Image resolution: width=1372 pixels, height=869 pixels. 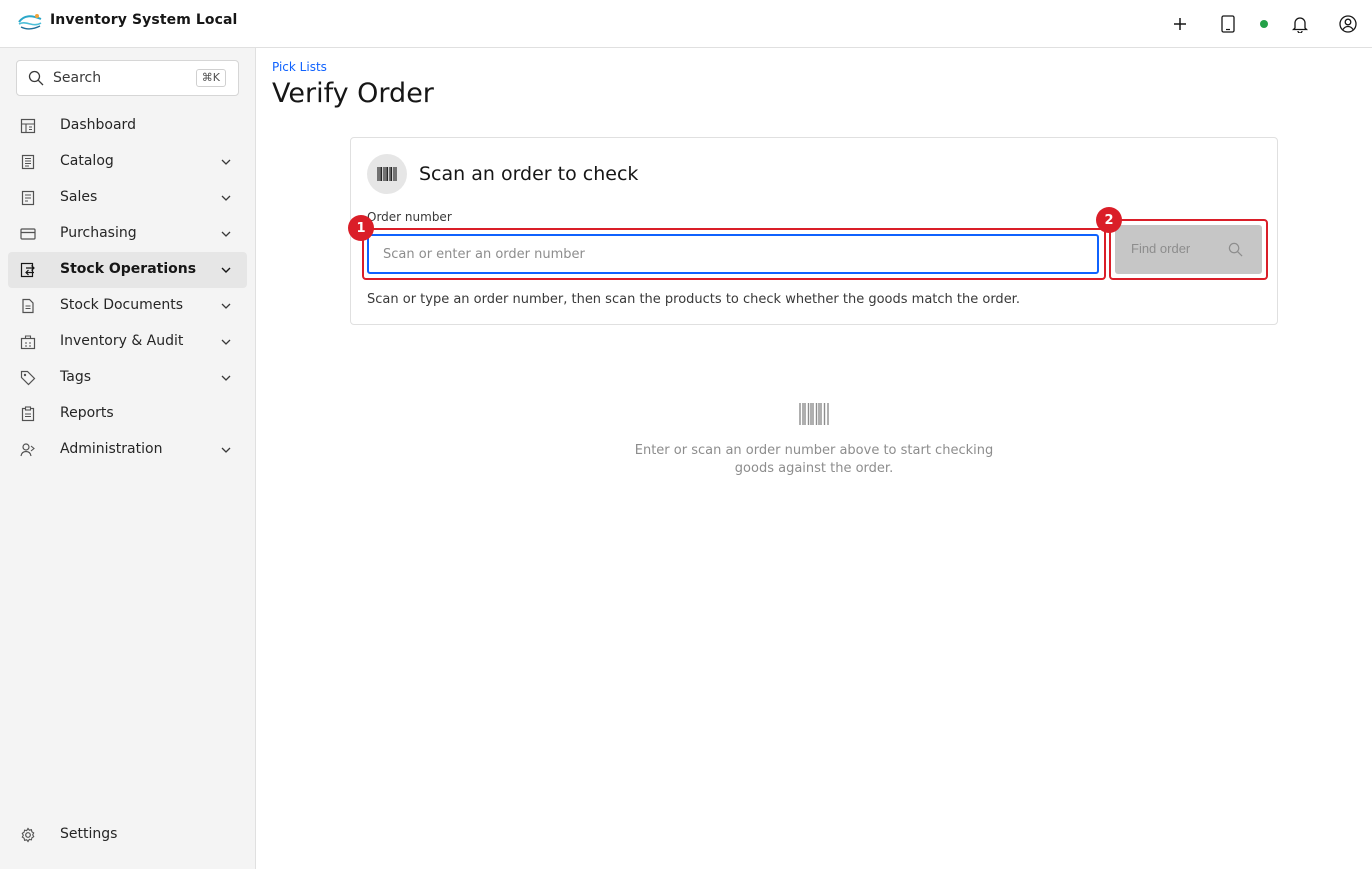 I want to click on sidebar-item-label: Stock Operations, so click(x=128, y=269).